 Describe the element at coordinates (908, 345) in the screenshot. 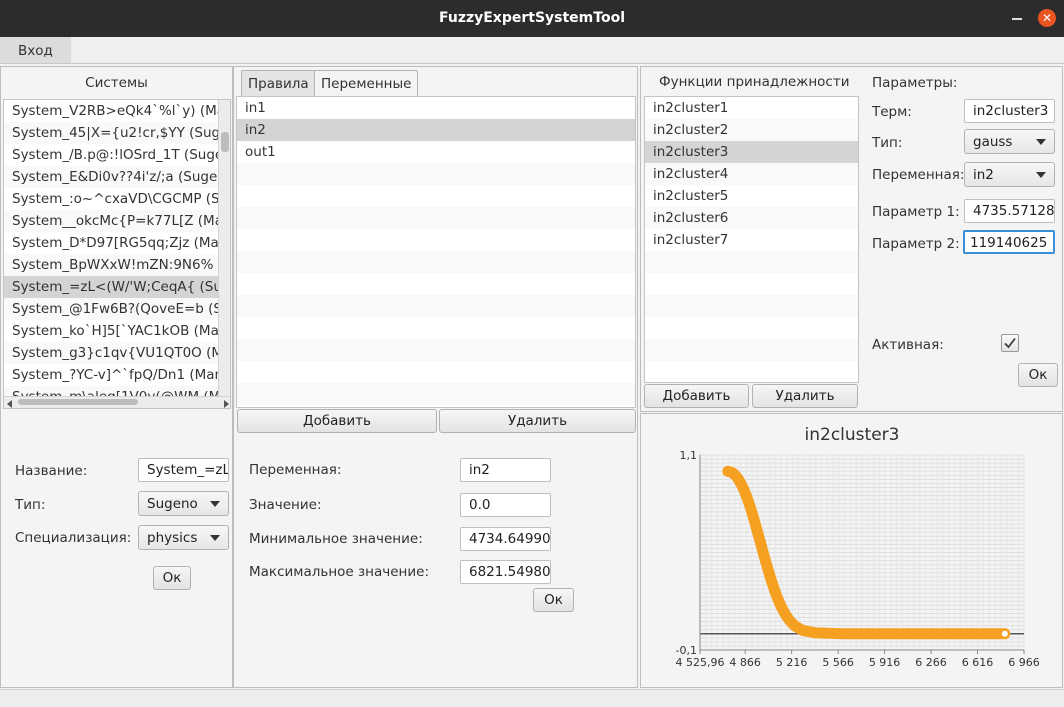

I see `active-label: Активная:` at that location.